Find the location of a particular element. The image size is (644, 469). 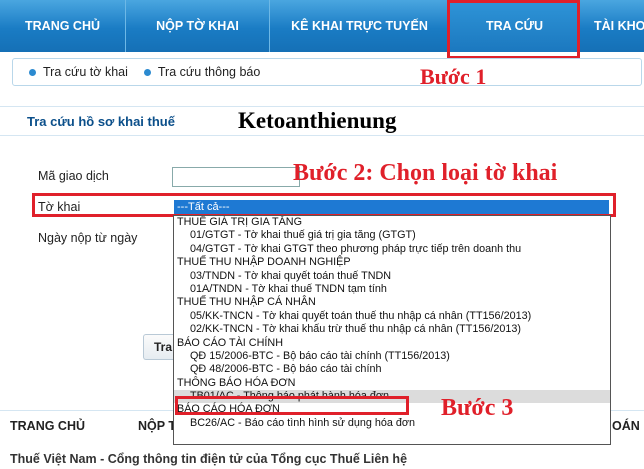

dropdown-option: QĐ 48/2006-BTC - Bộ báo cáo tài chính is located at coordinates (392, 369).